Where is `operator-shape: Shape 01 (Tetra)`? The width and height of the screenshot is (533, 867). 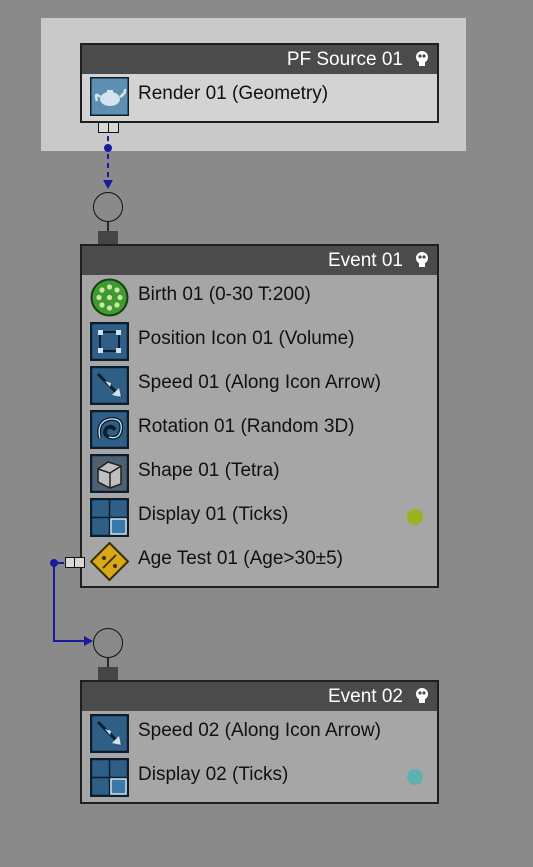 operator-shape: Shape 01 (Tetra) is located at coordinates (259, 473).